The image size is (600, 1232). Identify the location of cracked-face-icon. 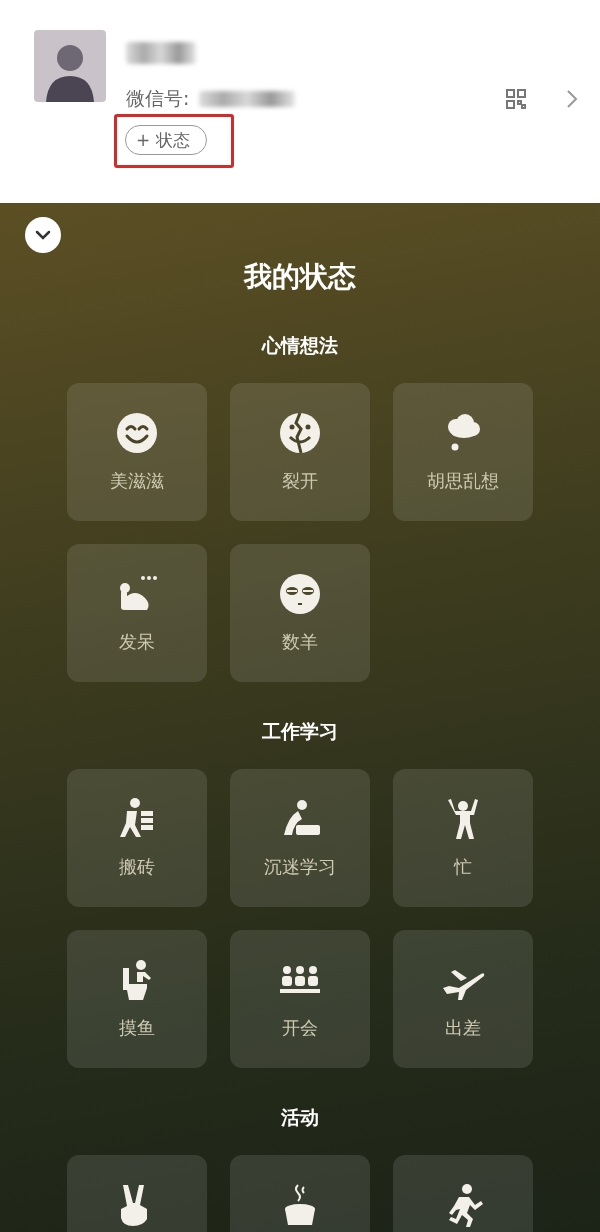
(300, 433).